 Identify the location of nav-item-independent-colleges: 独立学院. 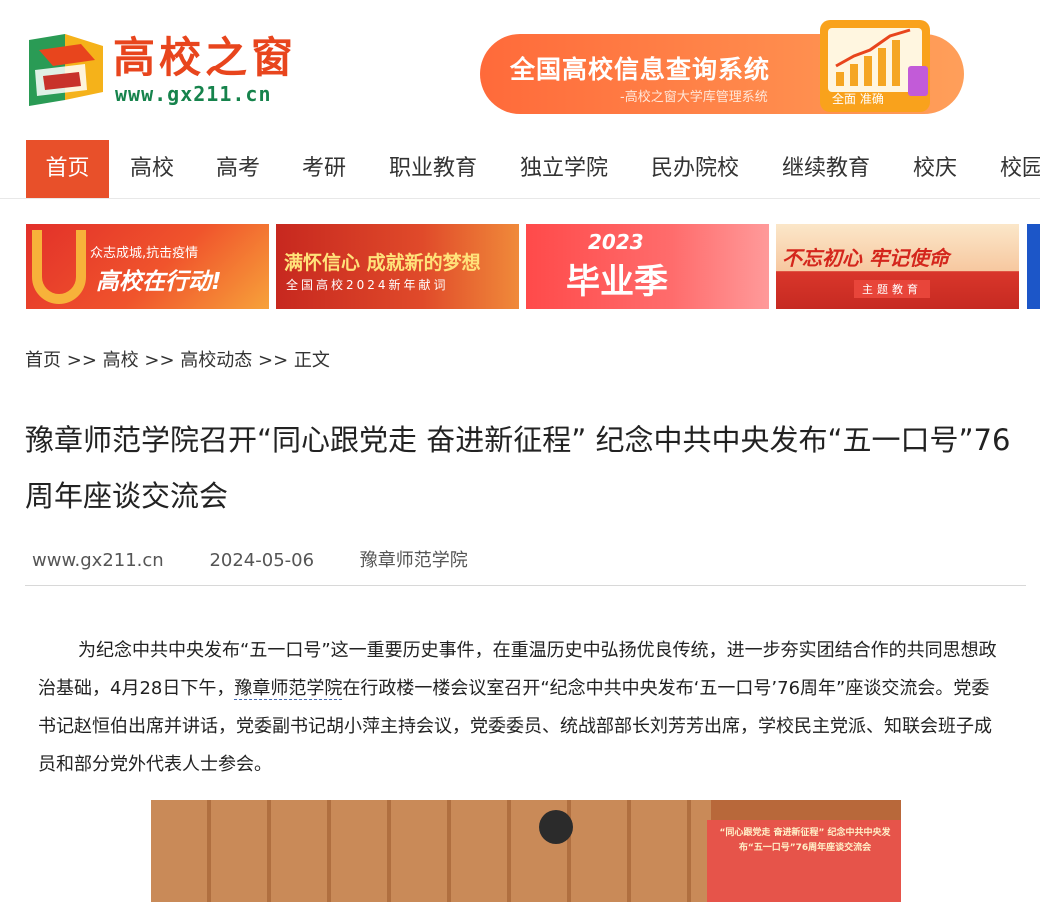
(564, 169).